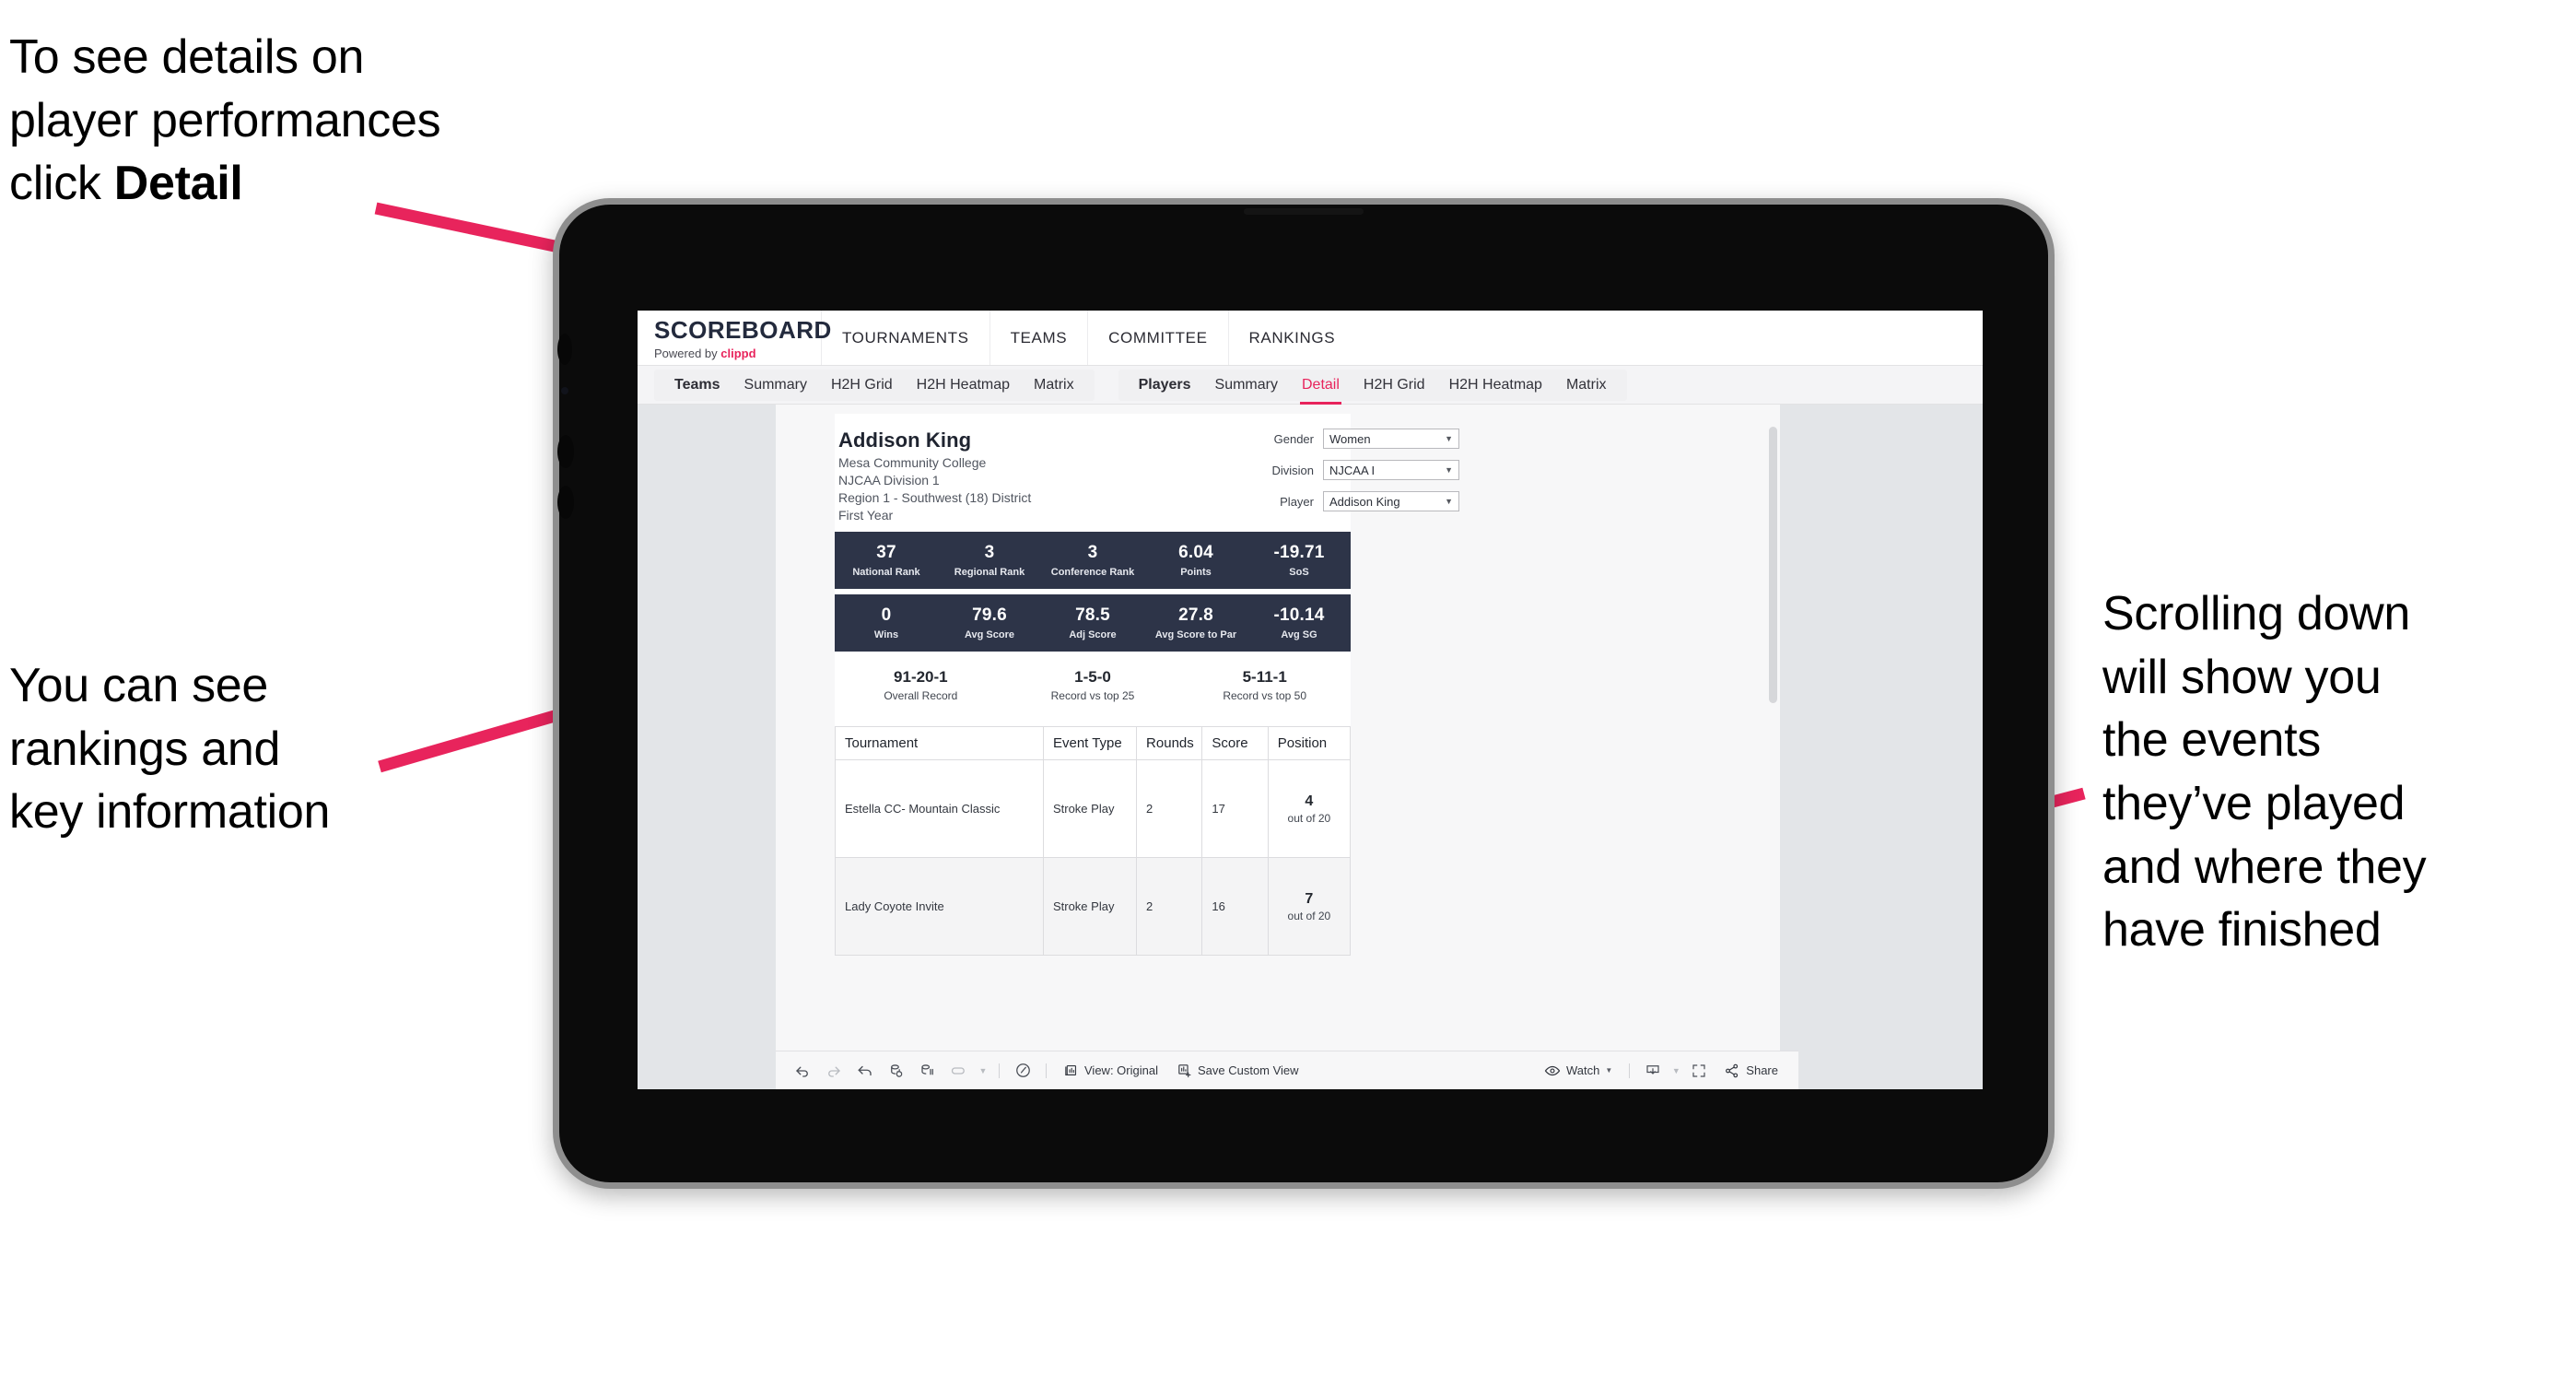  What do you see at coordinates (906, 338) in the screenshot?
I see `topnav-item-tournaments: TOURNAMENTS` at bounding box center [906, 338].